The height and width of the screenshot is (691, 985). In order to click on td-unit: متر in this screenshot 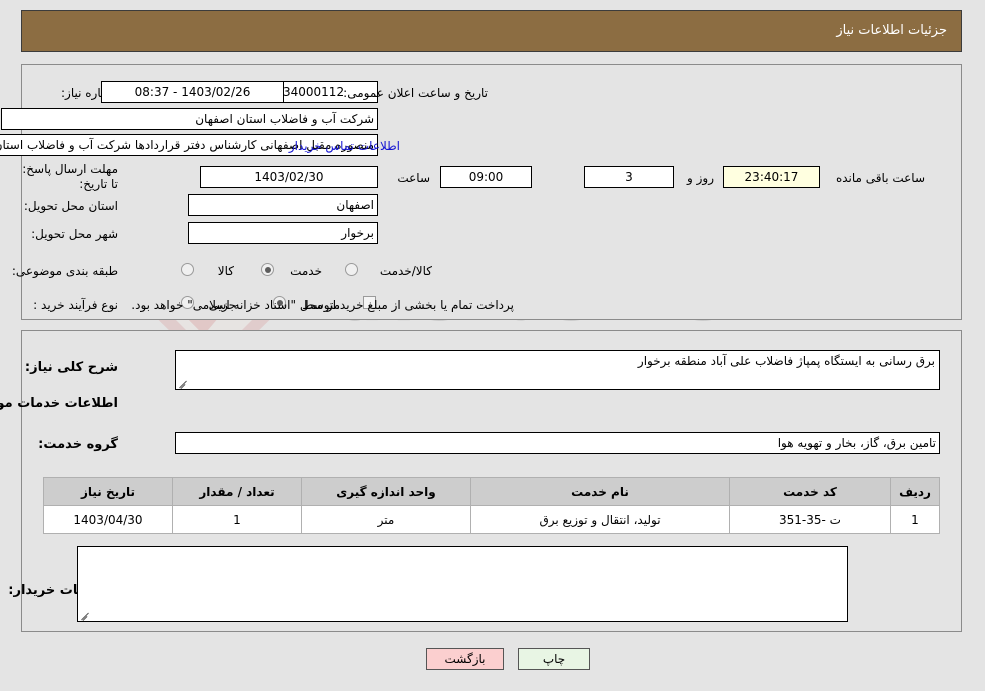, I will do `click(387, 519)`.